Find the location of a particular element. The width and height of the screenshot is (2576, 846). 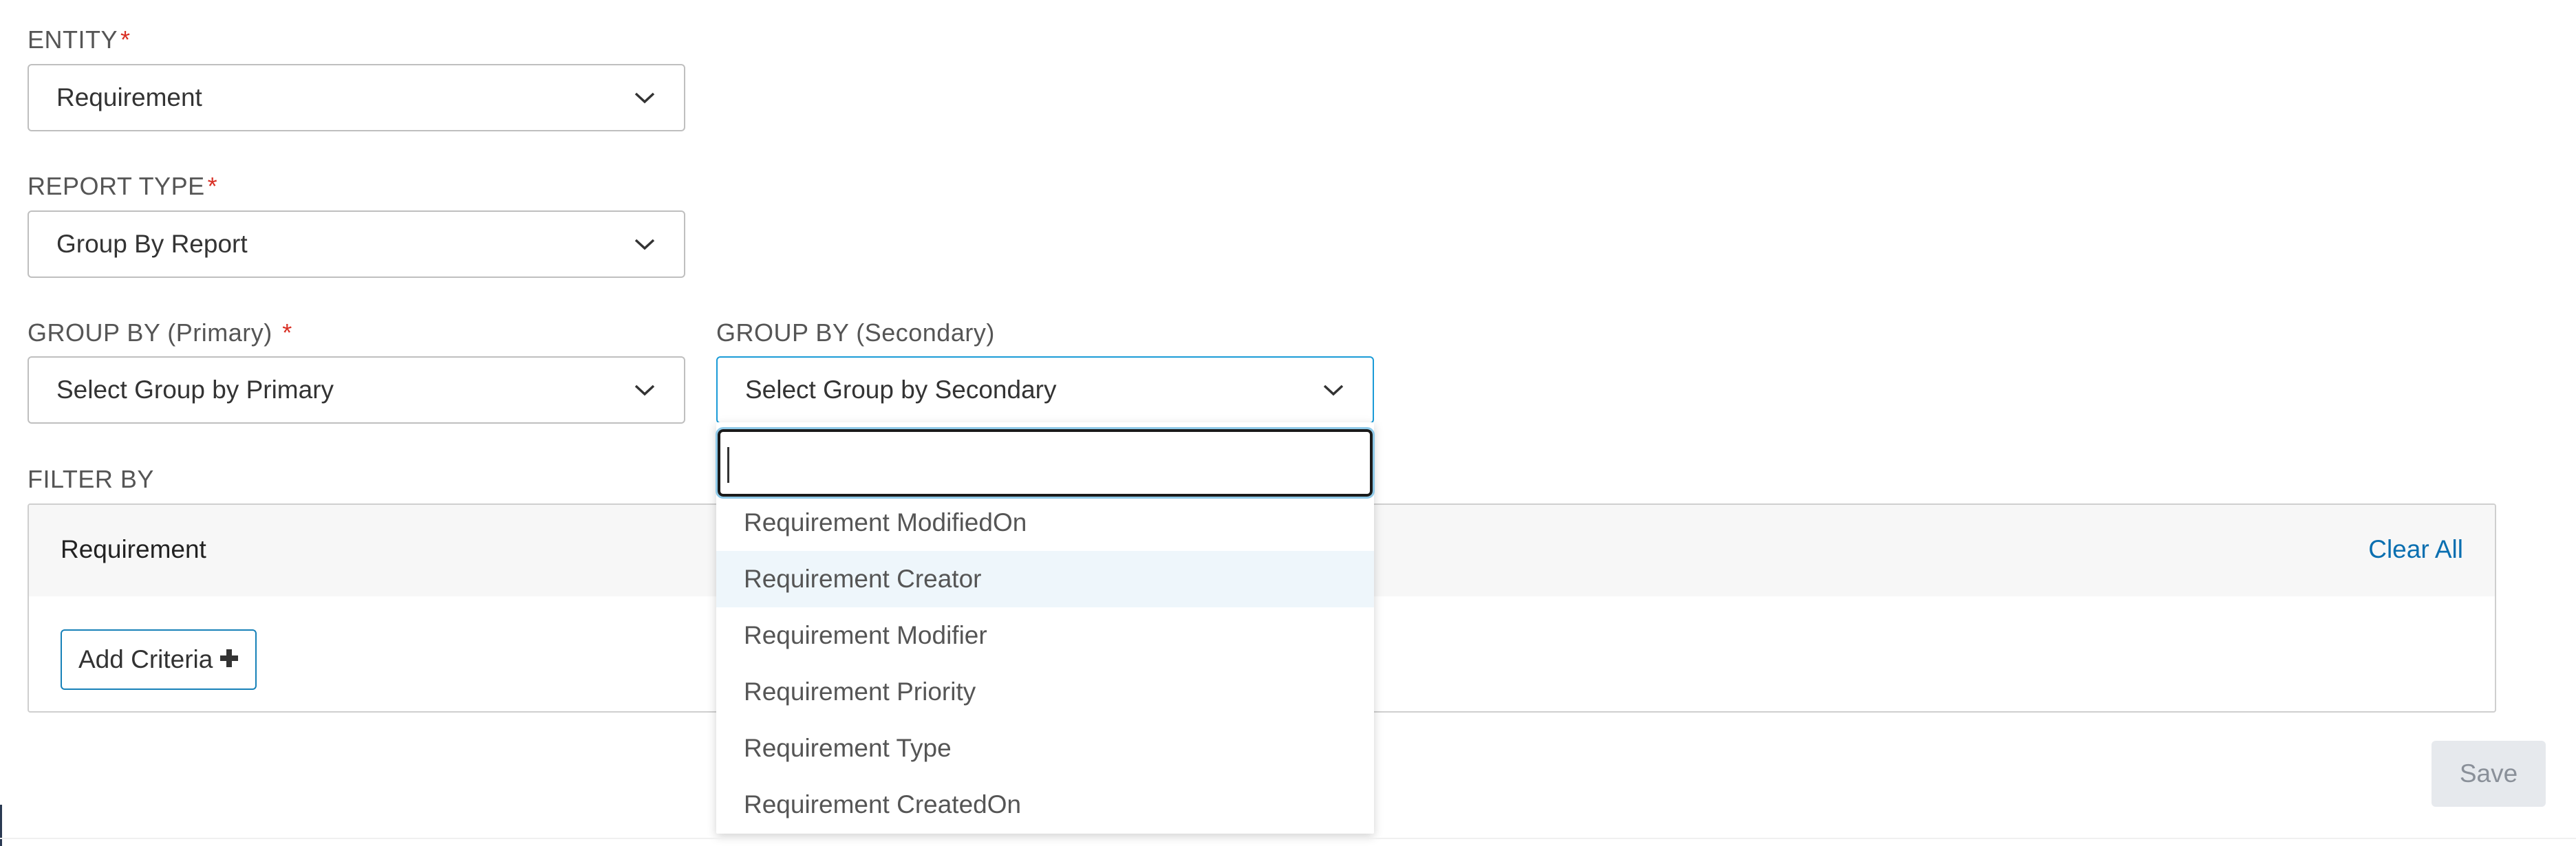

filter-by-label: FILTER BY is located at coordinates (91, 479).